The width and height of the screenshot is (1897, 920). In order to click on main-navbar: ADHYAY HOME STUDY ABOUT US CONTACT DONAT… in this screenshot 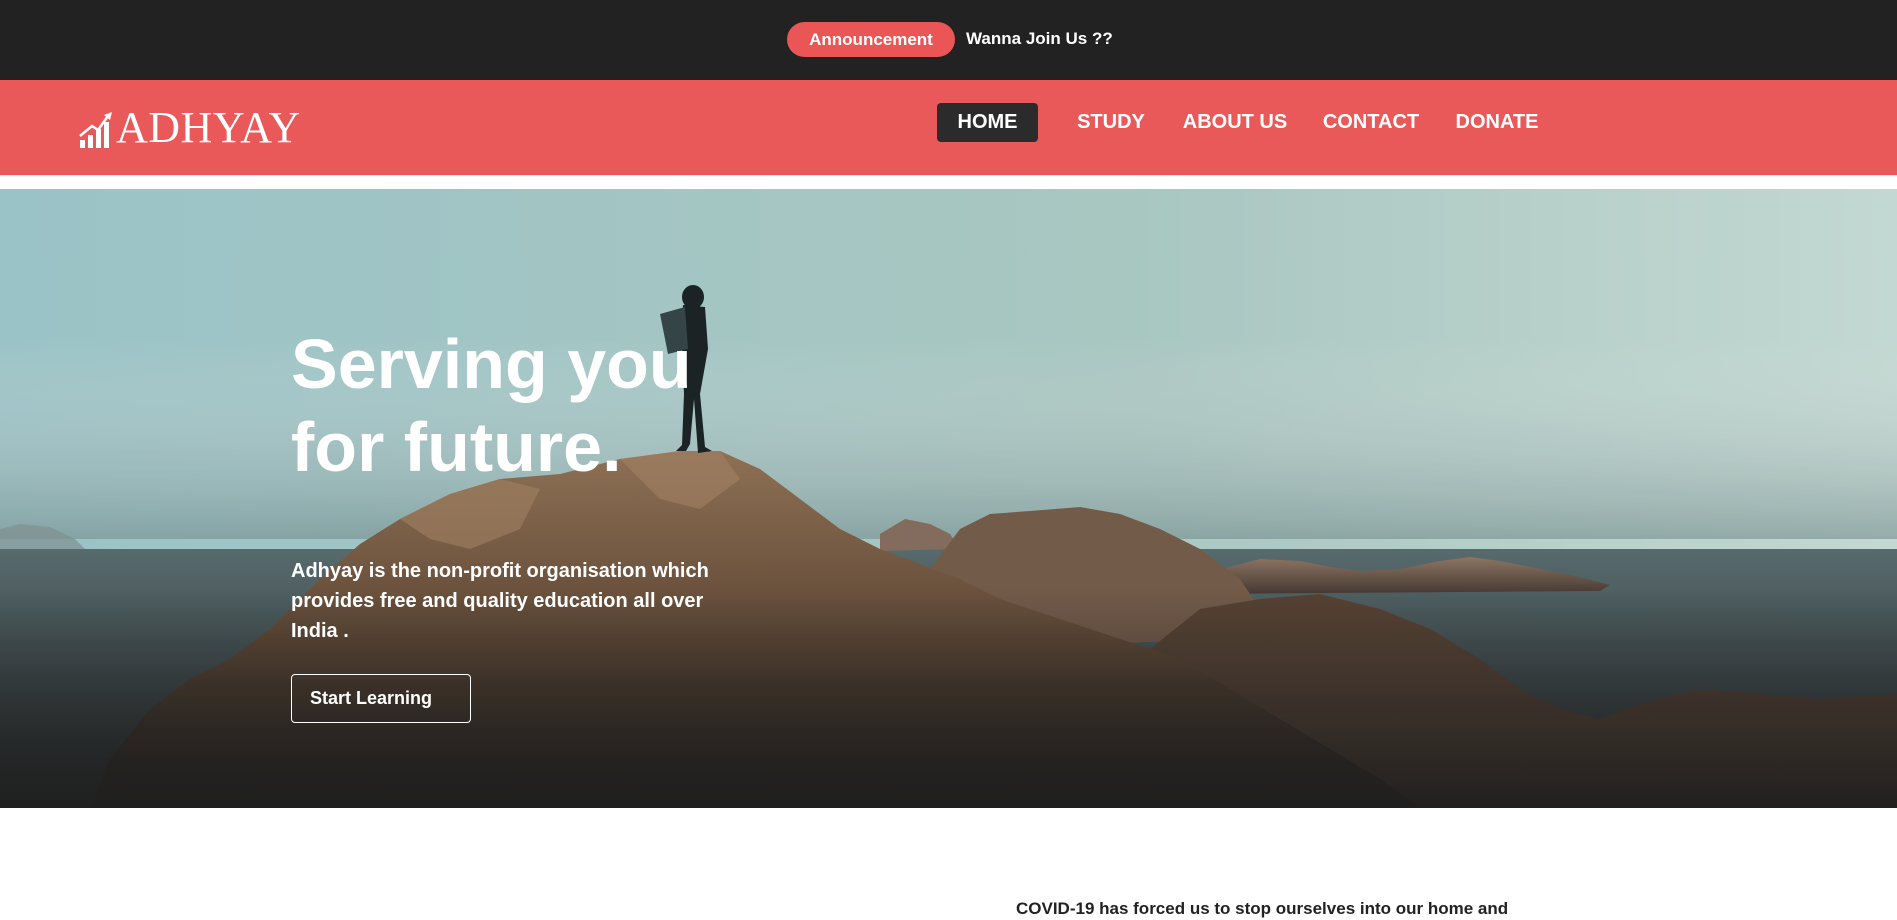, I will do `click(948, 127)`.